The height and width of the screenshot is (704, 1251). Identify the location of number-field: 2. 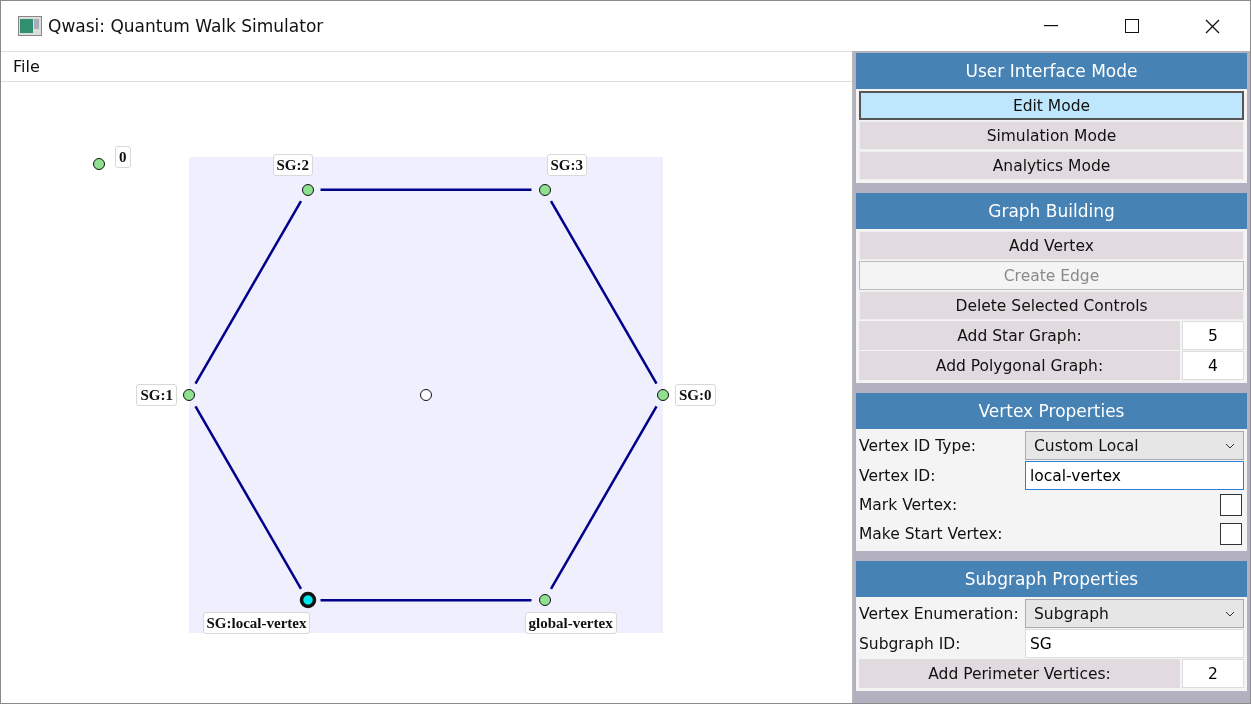
(1213, 673).